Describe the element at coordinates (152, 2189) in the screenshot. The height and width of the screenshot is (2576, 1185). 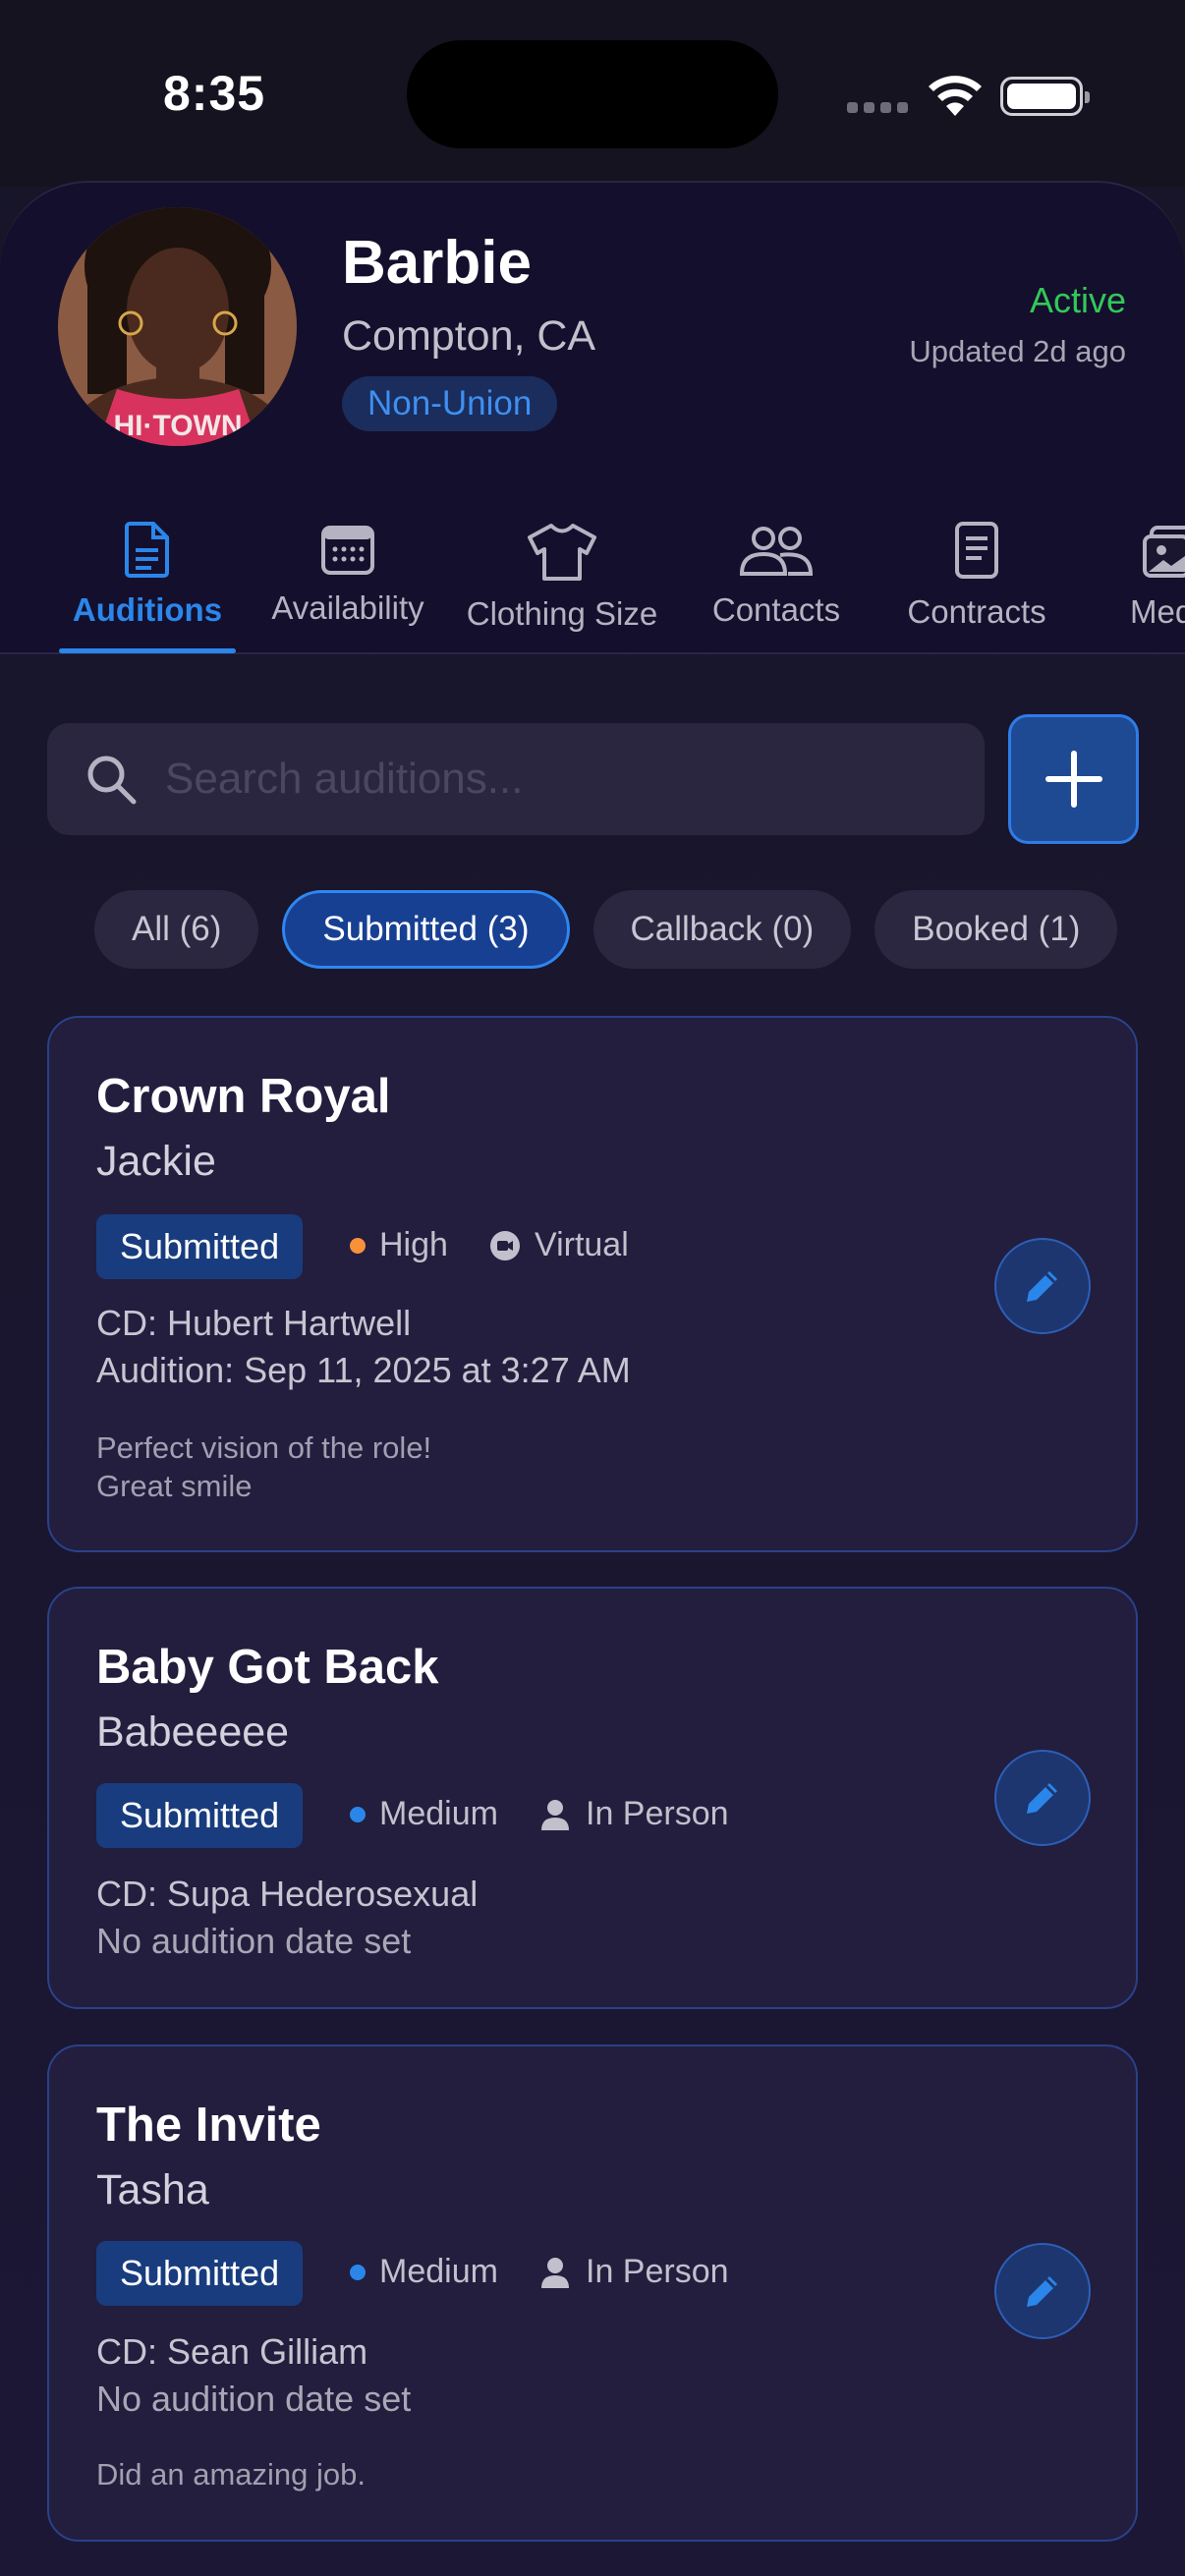
I see `audition-role: Tasha` at that location.